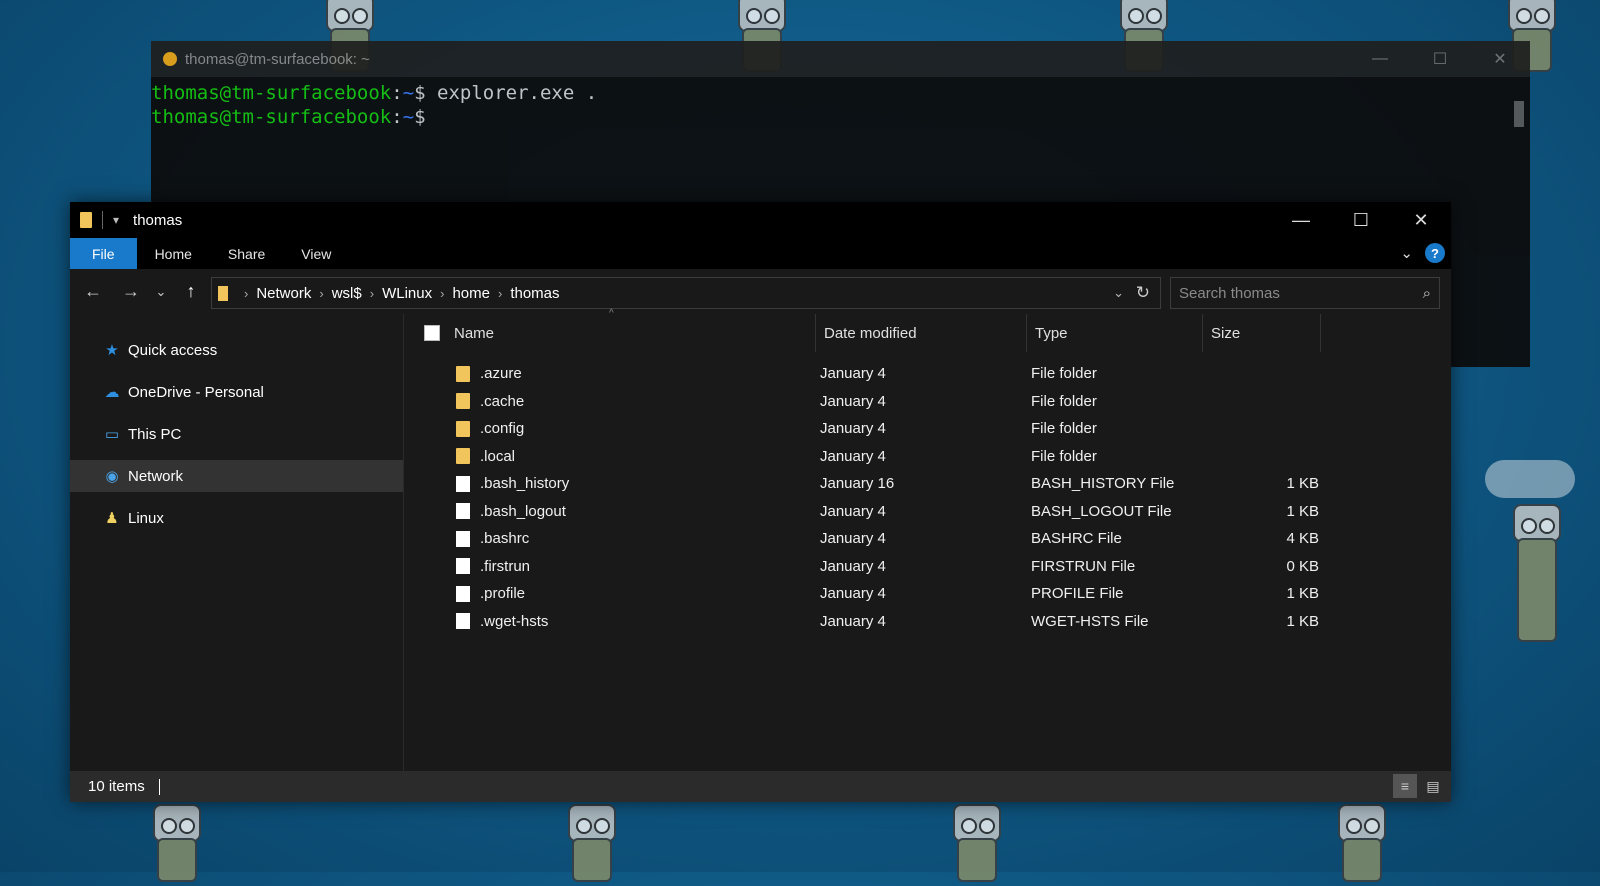  I want to click on column-header-type: Type, so click(1115, 333).